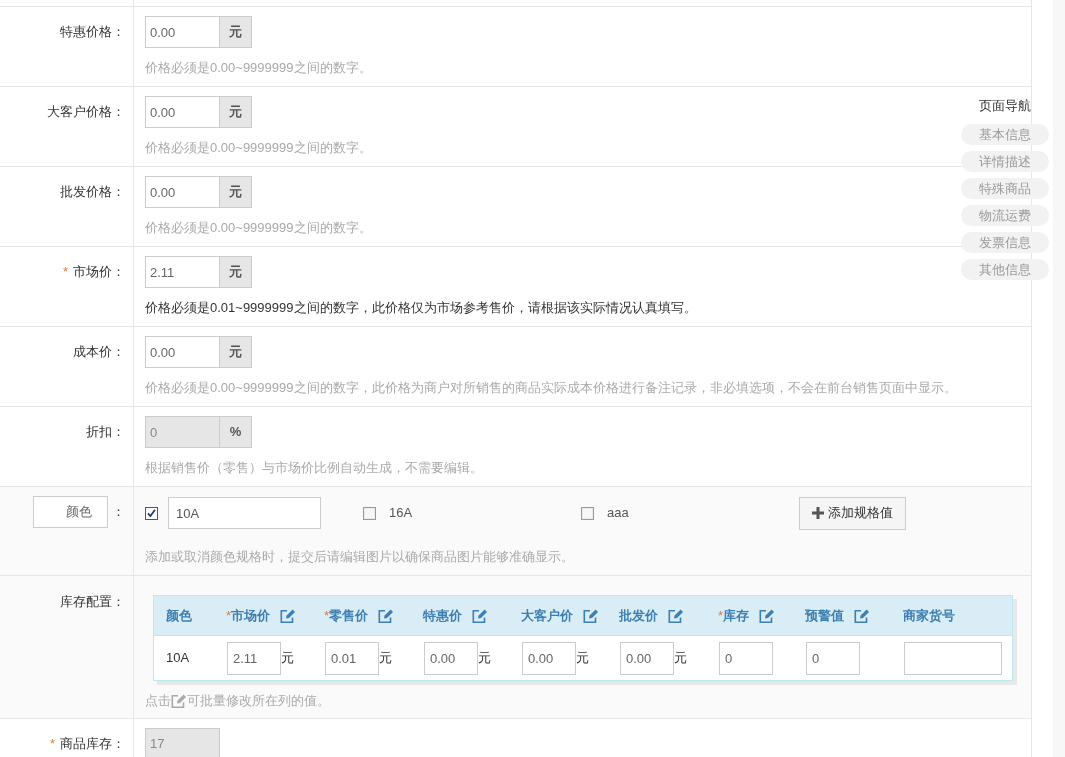 Image resolution: width=1065 pixels, height=757 pixels. Describe the element at coordinates (824, 615) in the screenshot. I see `column-header: 预警值` at that location.